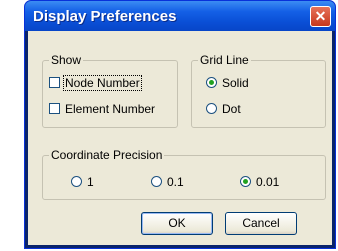 The height and width of the screenshot is (251, 338). Describe the element at coordinates (107, 155) in the screenshot. I see `coordinate-precision-label: Coordinate Precision` at that location.